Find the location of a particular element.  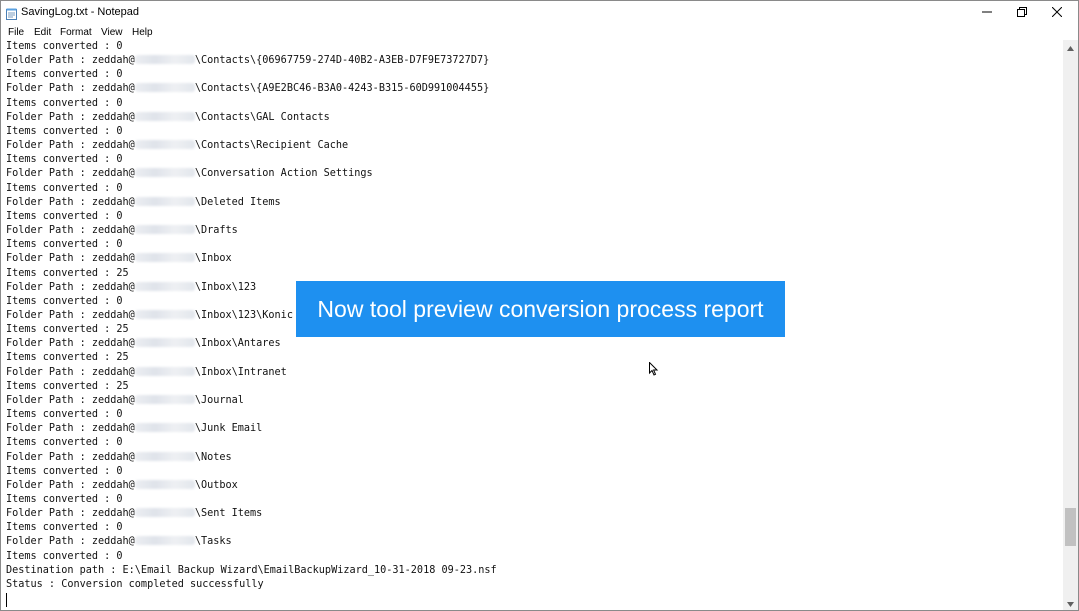

menu-edit: Edit is located at coordinates (42, 32).